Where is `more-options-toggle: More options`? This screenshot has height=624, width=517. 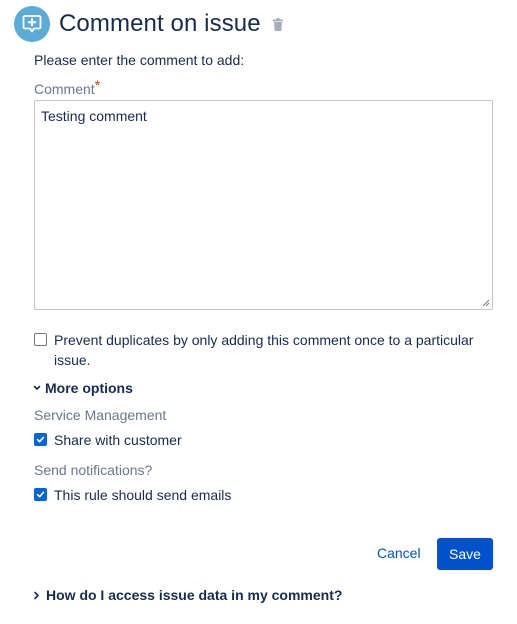
more-options-toggle: More options is located at coordinates (83, 388).